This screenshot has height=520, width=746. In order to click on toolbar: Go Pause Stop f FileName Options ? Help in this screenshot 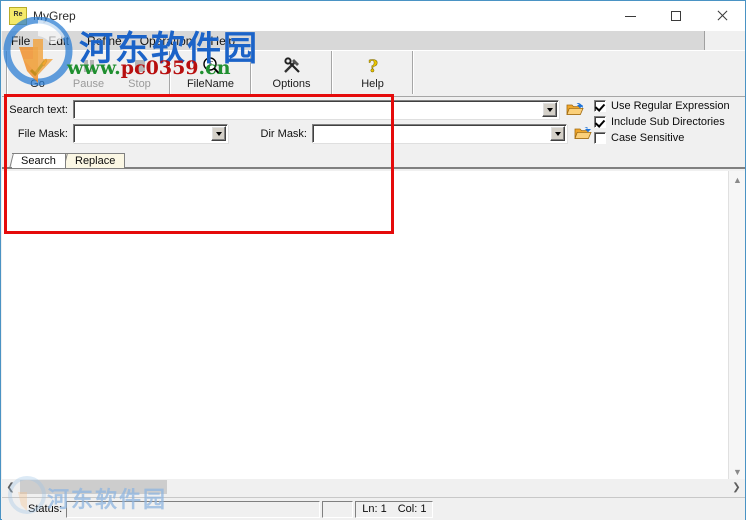, I will do `click(373, 73)`.